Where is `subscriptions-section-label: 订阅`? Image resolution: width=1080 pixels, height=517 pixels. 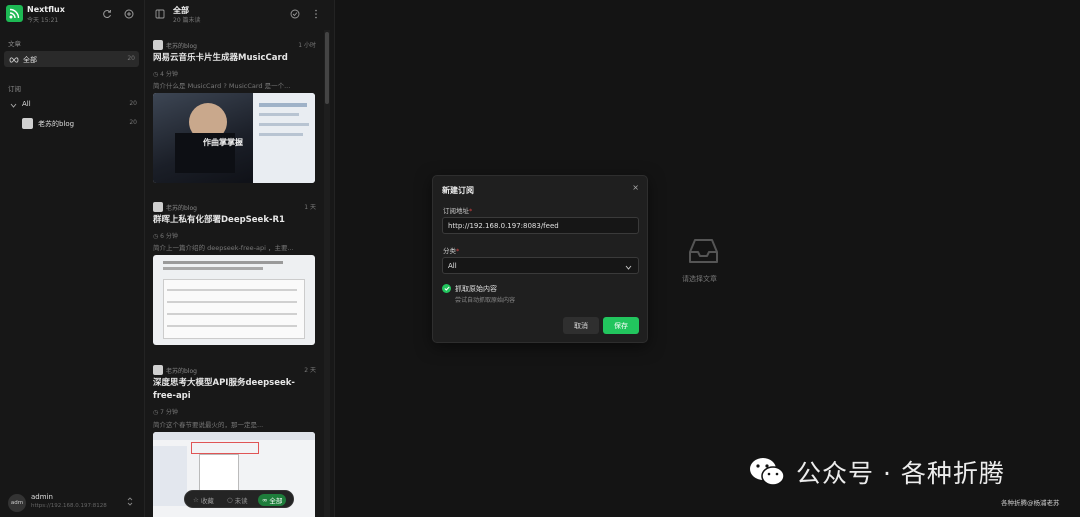 subscriptions-section-label: 订阅 is located at coordinates (14, 89).